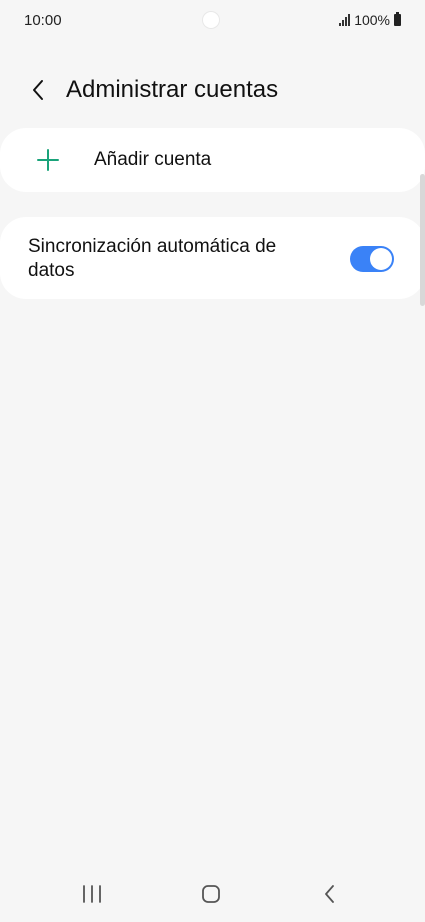  I want to click on add-account-label: Añadir cuenta, so click(153, 159).